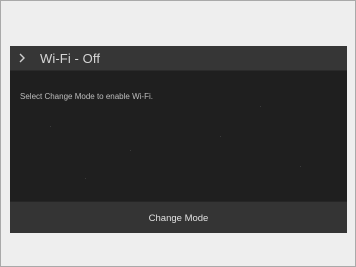 The height and width of the screenshot is (267, 356). Describe the element at coordinates (70, 58) in the screenshot. I see `wifi-status-title: Wi-Fi - Off` at that location.